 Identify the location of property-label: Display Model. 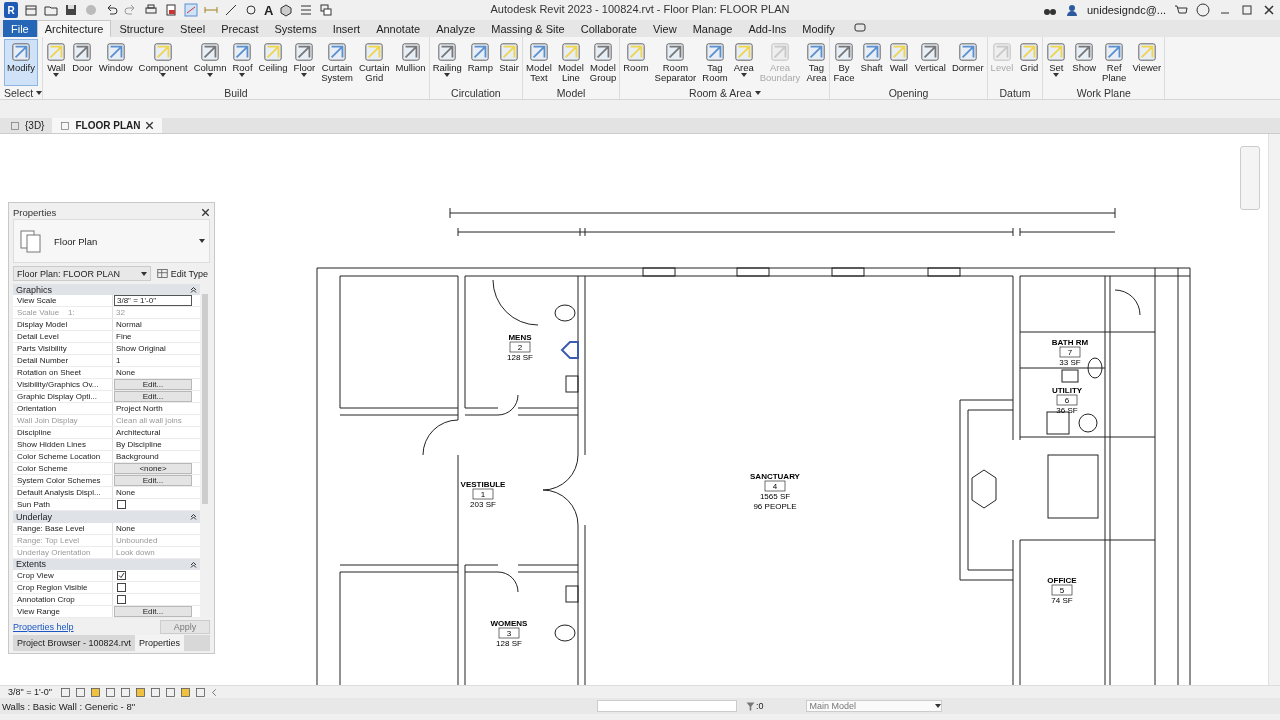
(63, 325).